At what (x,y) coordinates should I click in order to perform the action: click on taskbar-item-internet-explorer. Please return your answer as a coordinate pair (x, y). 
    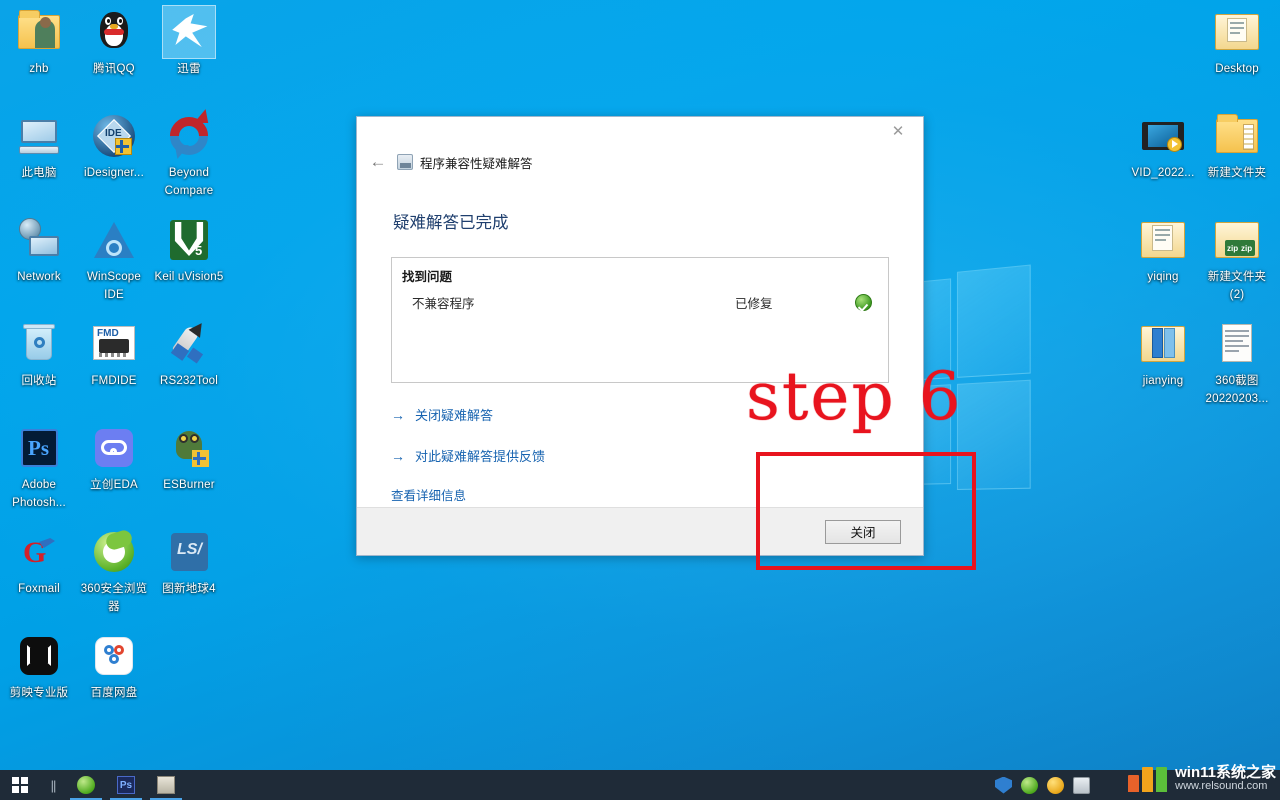
    Looking at the image, I should click on (86, 785).